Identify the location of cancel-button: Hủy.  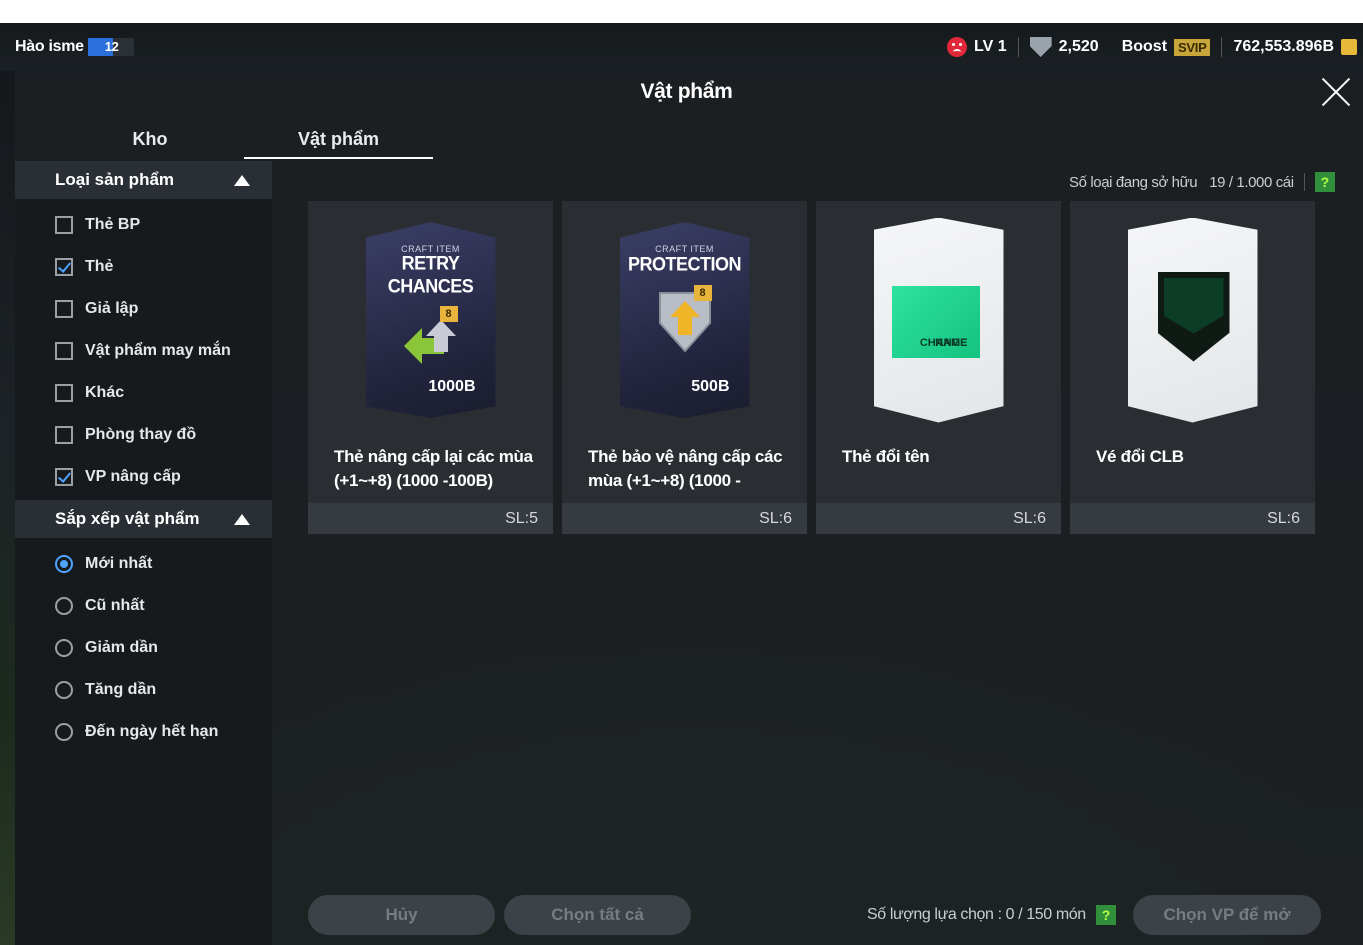
(401, 915).